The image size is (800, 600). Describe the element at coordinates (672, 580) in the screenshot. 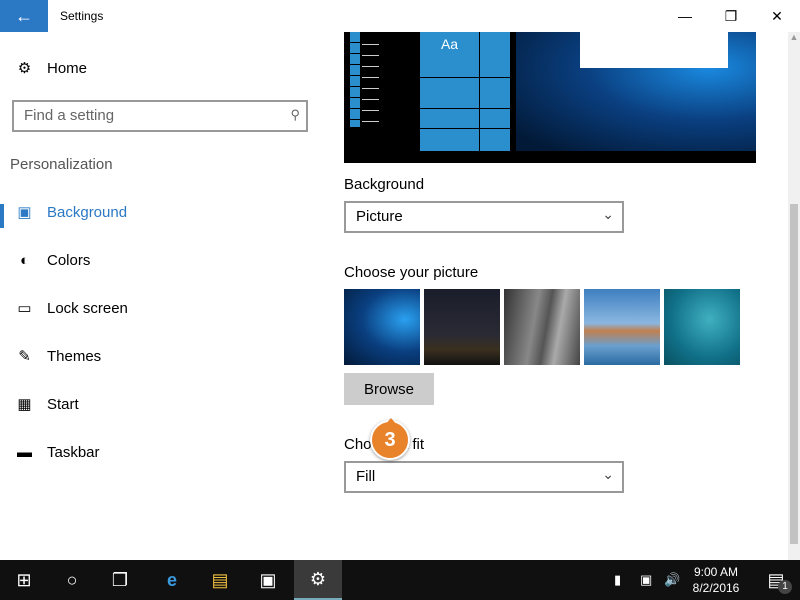

I see `volume-icon: 🔊` at that location.